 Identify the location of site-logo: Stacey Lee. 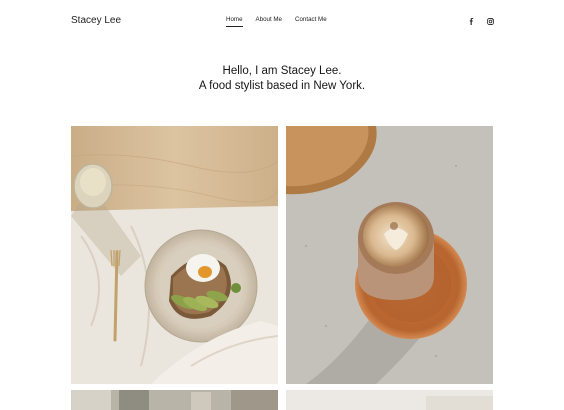
(96, 20).